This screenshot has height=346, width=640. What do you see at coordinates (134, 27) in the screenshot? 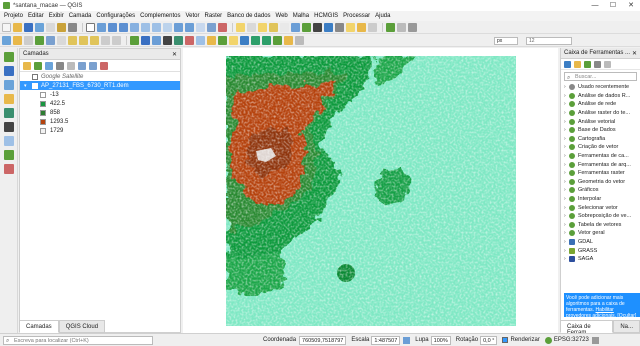
I see `zoom-full-icon` at bounding box center [134, 27].